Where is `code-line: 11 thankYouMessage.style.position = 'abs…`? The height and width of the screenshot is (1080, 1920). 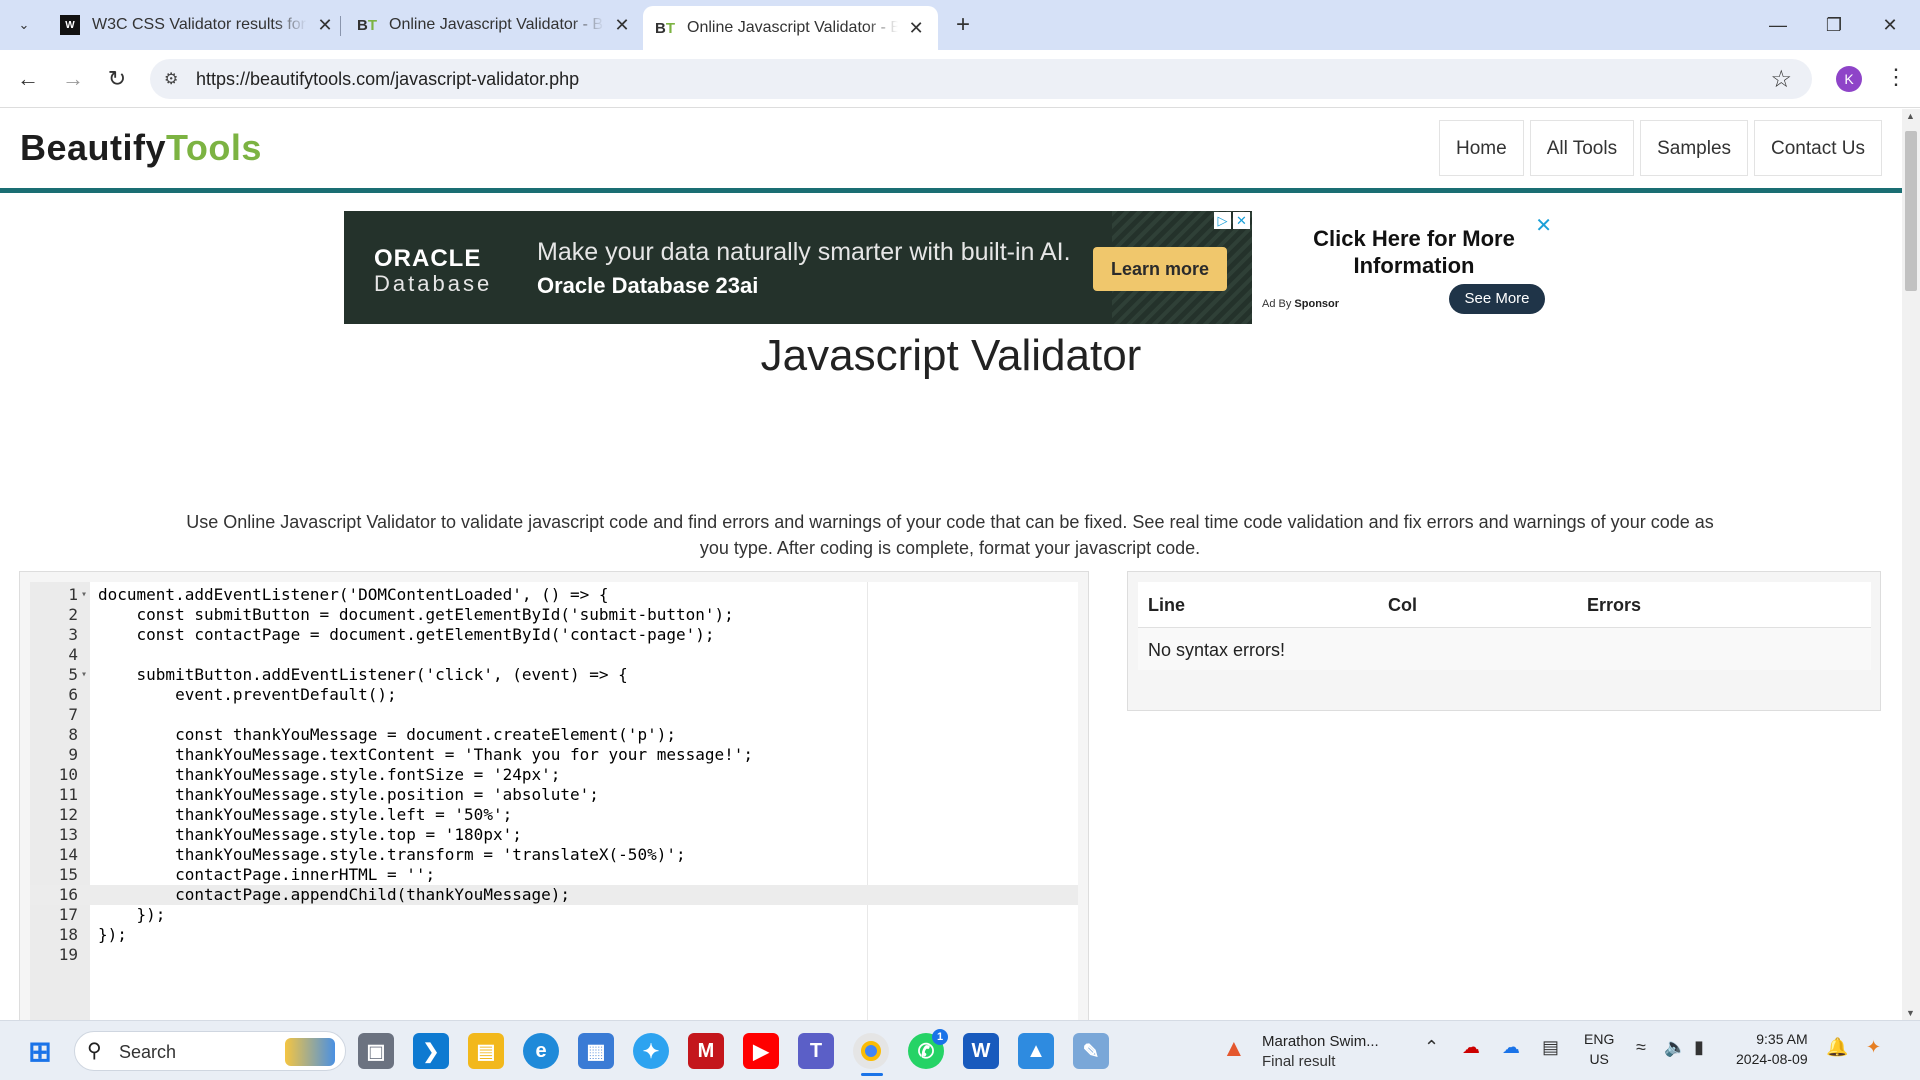 code-line: 11 thankYouMessage.style.position = 'abs… is located at coordinates (554, 795).